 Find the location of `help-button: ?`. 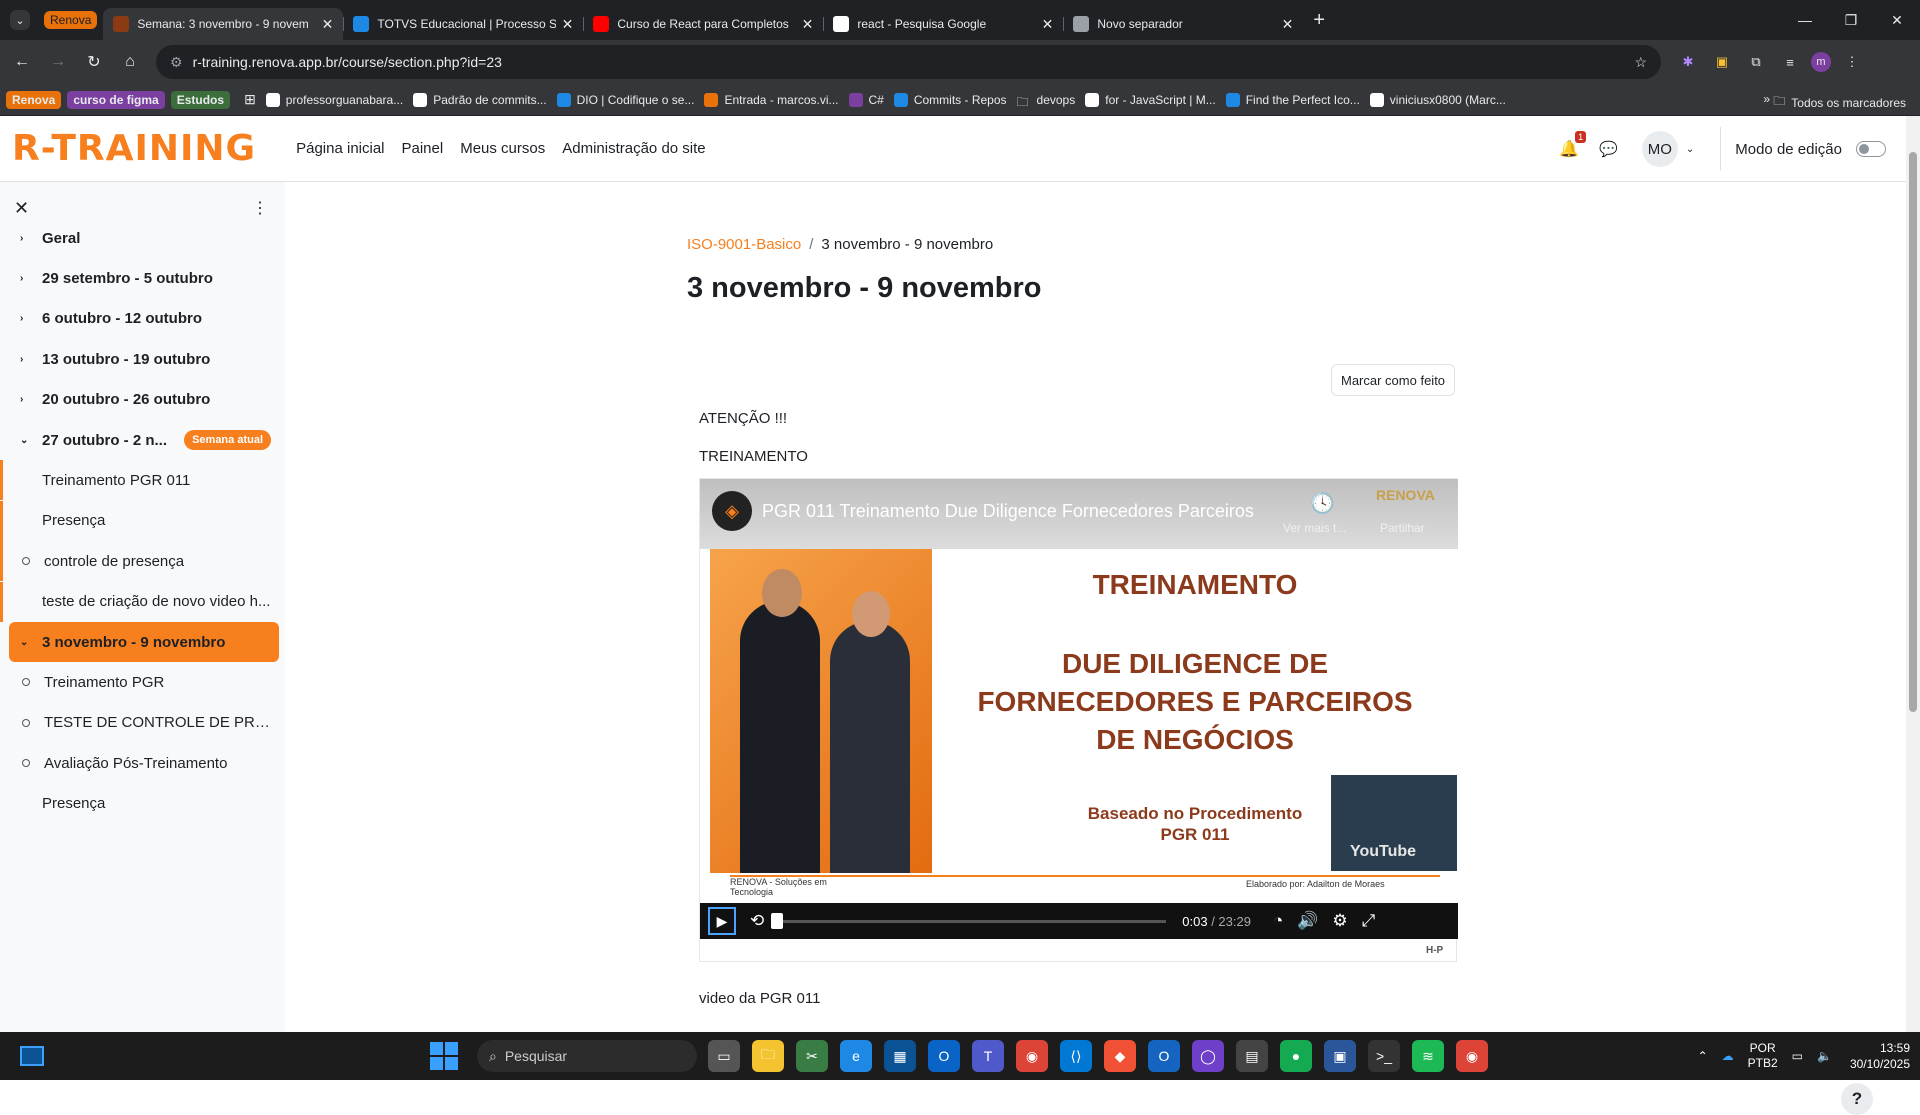

help-button: ? is located at coordinates (1857, 1099).